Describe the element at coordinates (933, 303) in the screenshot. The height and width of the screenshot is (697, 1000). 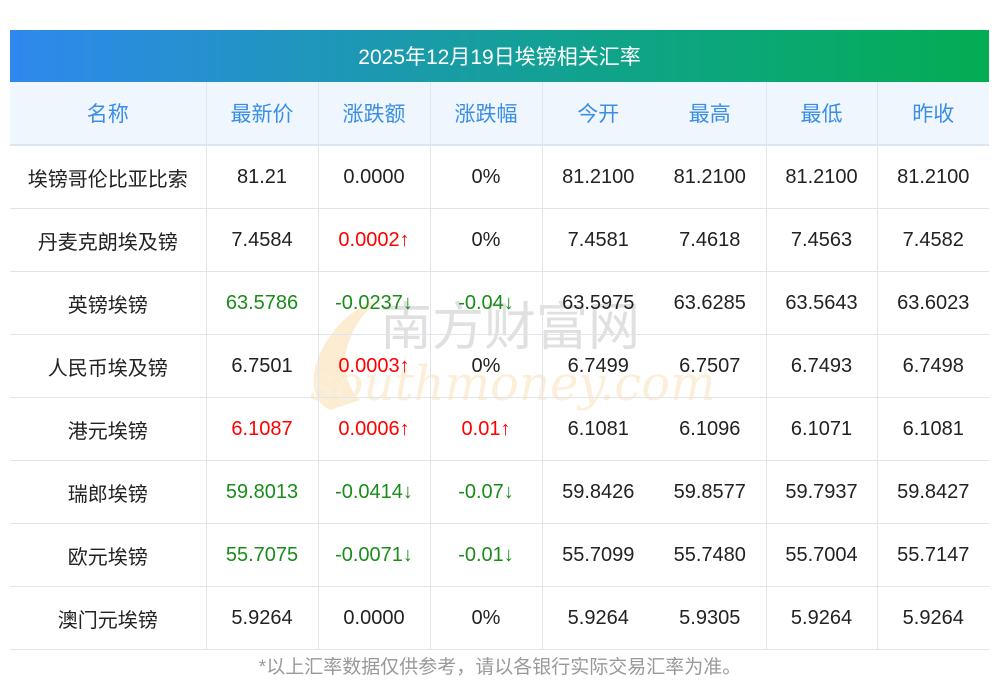
I see `cell-prev: 63.6023` at that location.